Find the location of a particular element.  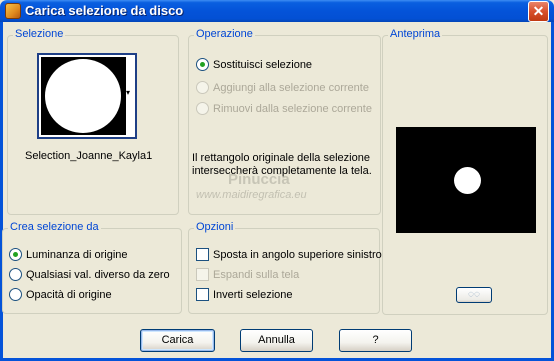

operazione-legend: Operazione is located at coordinates (224, 34).